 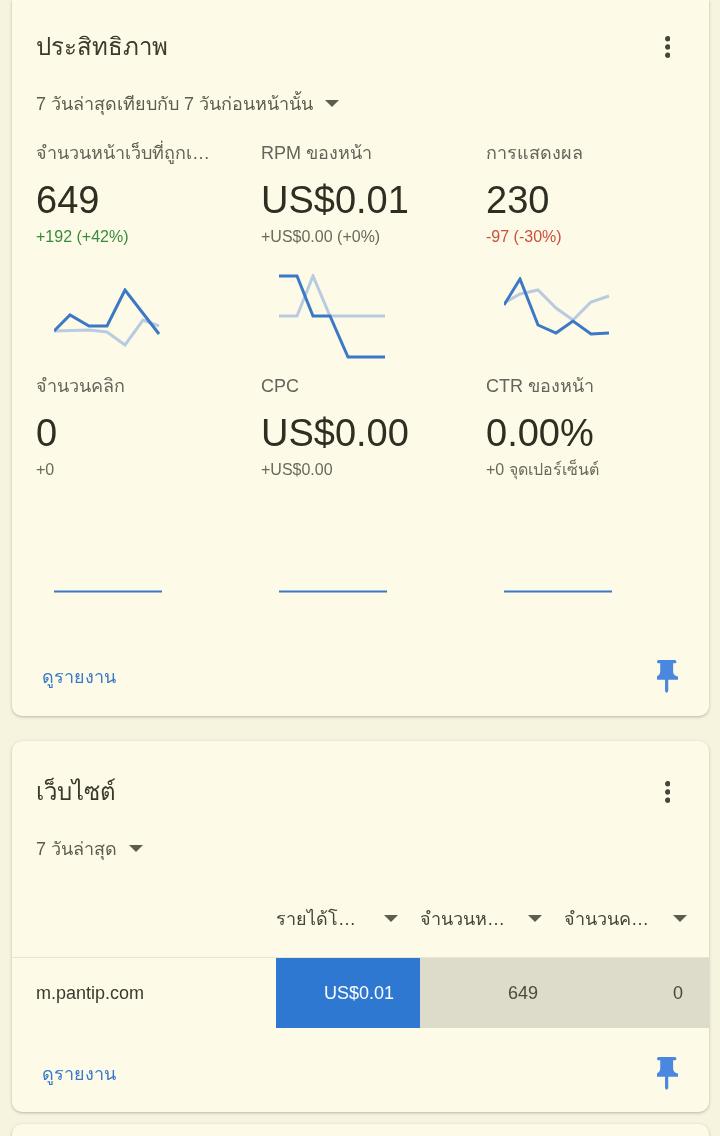 What do you see at coordinates (81, 386) in the screenshot?
I see `metric-label: จำนวนคลิก` at bounding box center [81, 386].